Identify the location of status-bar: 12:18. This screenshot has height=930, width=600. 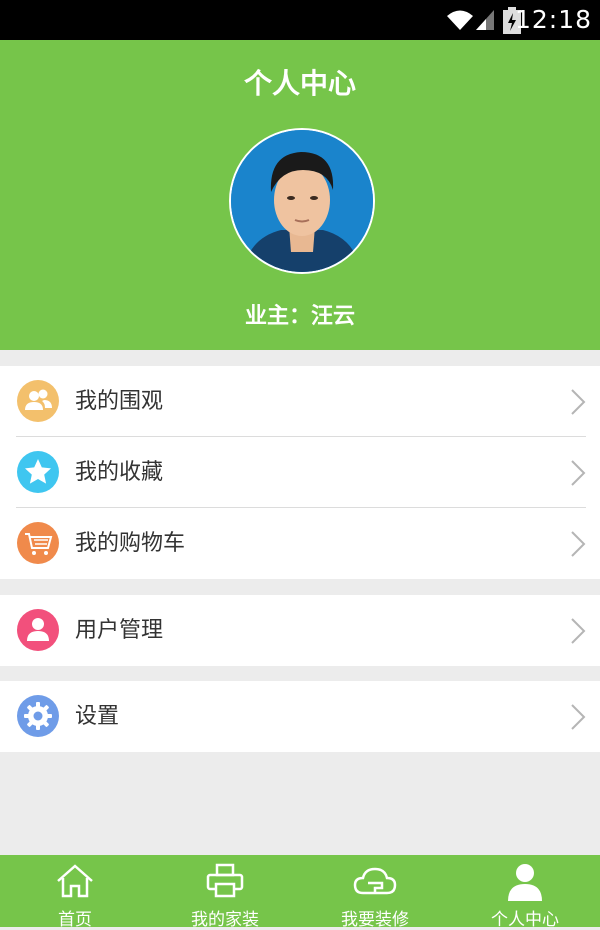
(300, 20).